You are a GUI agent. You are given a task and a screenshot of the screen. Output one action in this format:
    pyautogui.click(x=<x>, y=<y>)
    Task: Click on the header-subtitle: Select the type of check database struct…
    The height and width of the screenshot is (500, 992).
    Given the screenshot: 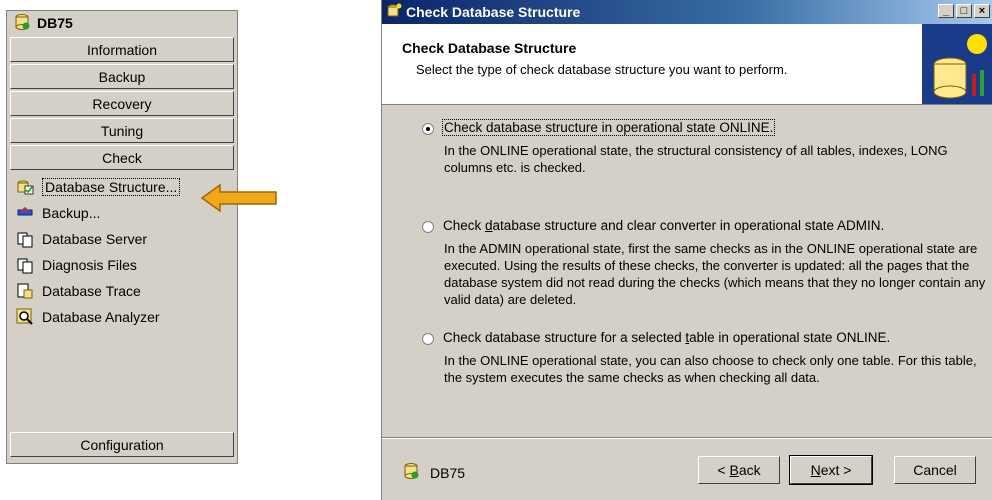 What is the action you would take?
    pyautogui.click(x=602, y=69)
    